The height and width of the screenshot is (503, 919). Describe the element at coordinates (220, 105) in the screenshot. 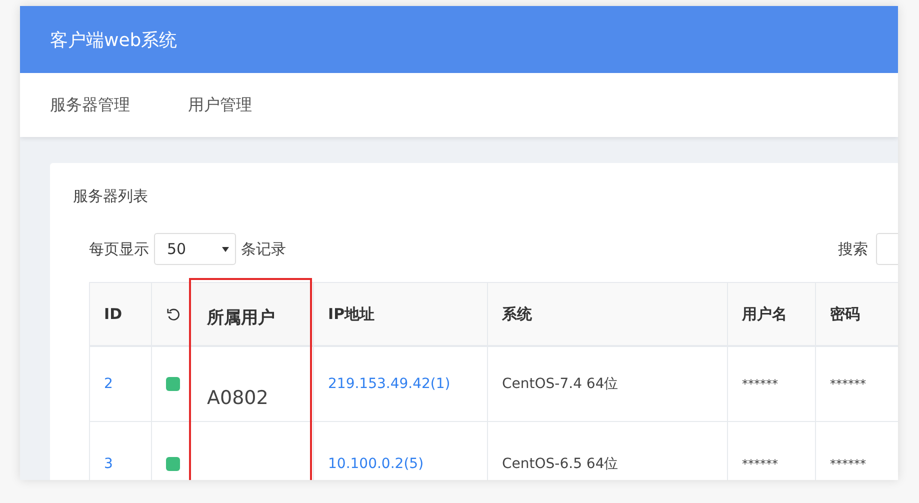

I see `nav-link: 用户管理` at that location.